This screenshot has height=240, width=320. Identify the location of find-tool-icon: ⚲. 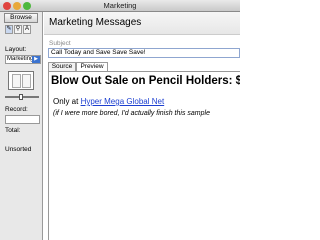
(18, 29).